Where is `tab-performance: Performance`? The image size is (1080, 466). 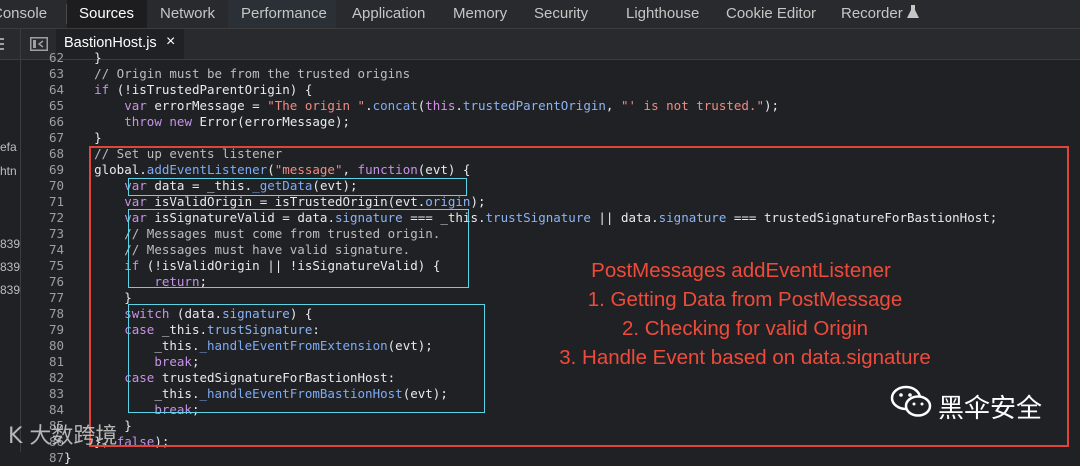
tab-performance: Performance is located at coordinates (282, 14).